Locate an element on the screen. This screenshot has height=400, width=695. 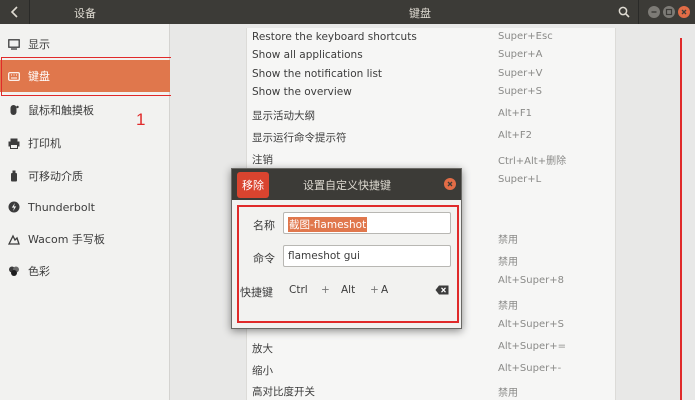
sidebar-item-label: 色彩 is located at coordinates (39, 271).